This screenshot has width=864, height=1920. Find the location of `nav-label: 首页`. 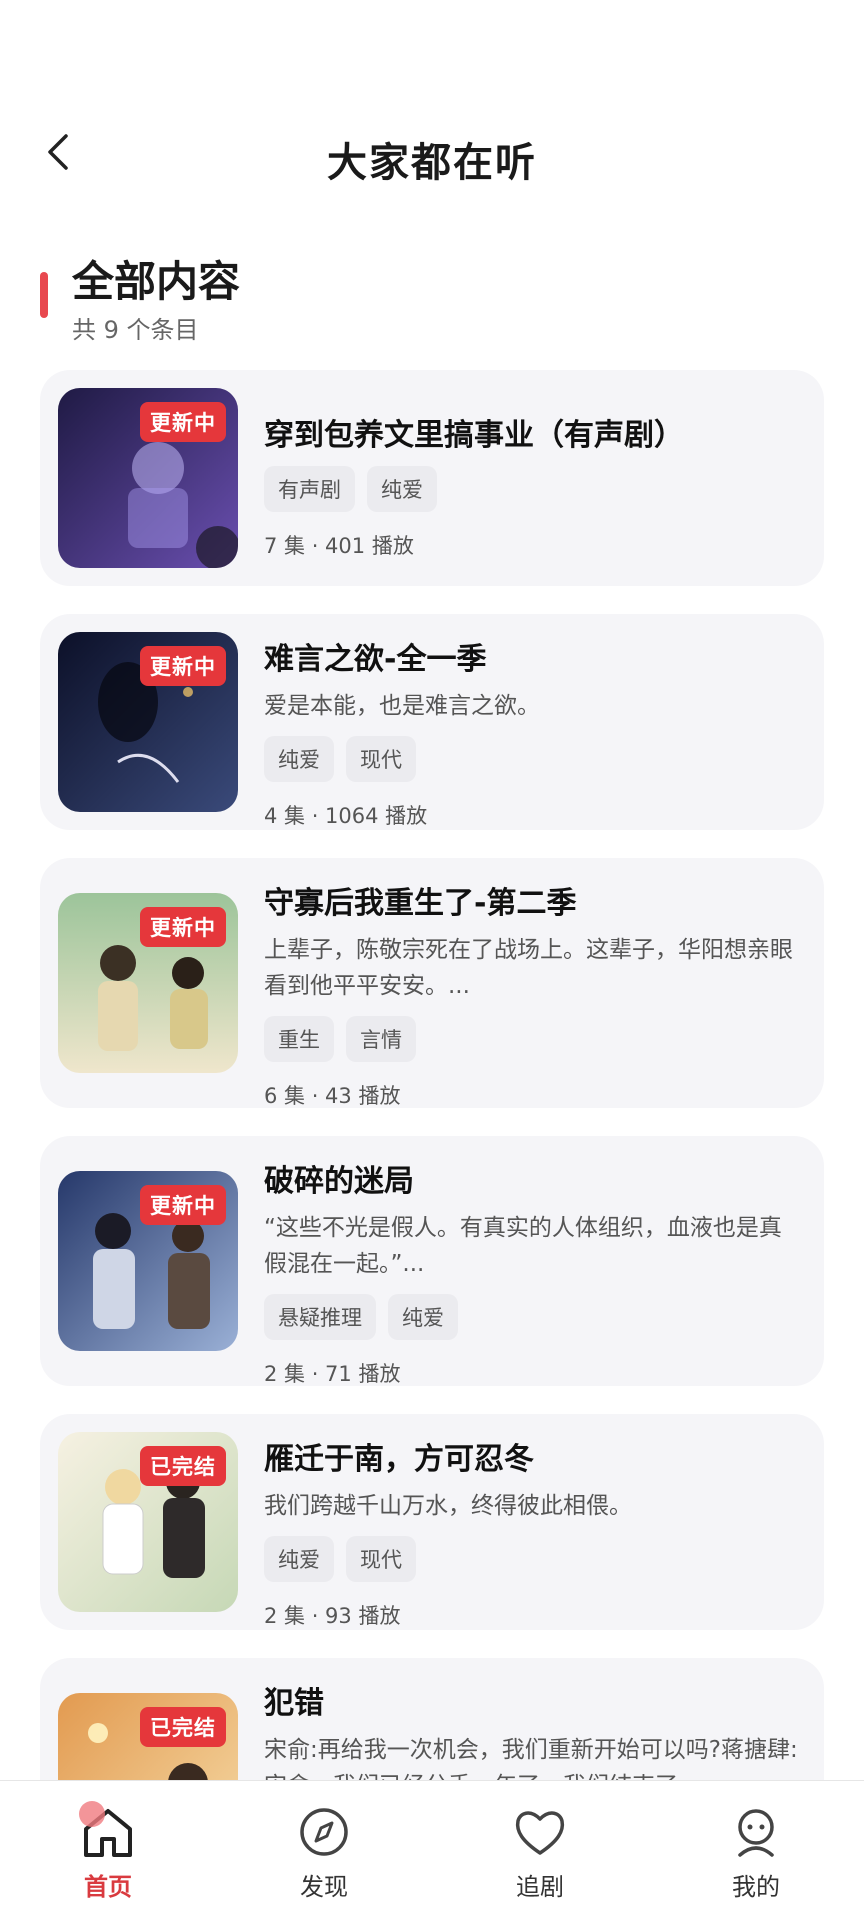

nav-label: 首页 is located at coordinates (108, 1887).